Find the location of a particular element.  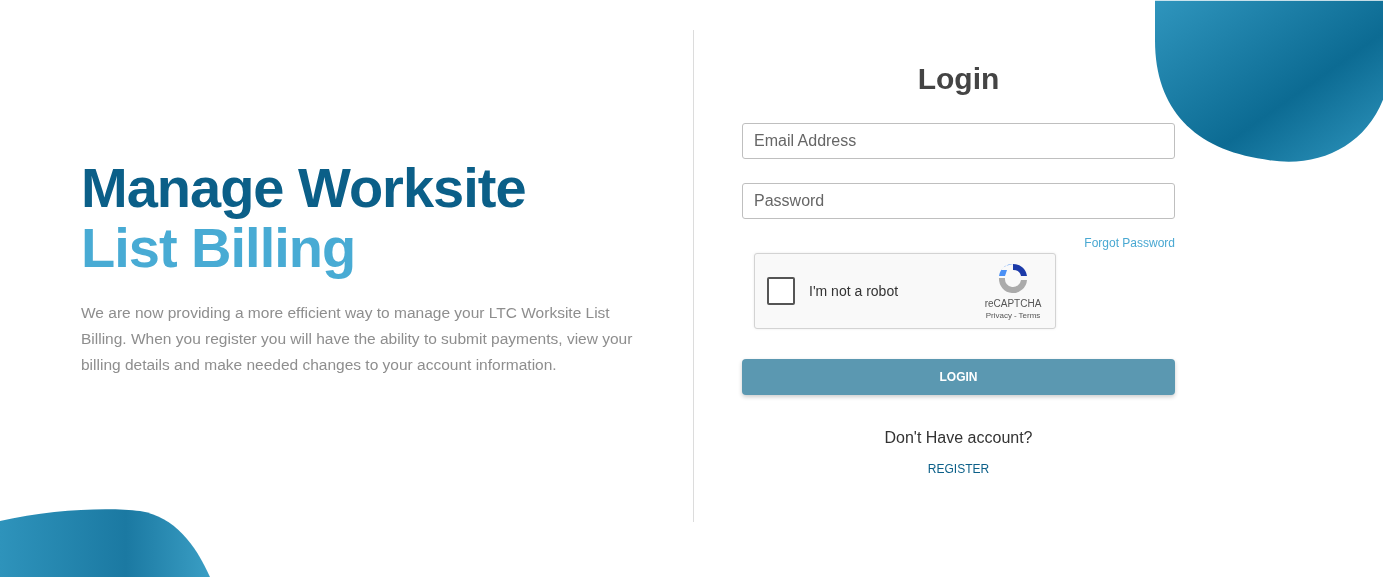

checkbox is located at coordinates (781, 291).